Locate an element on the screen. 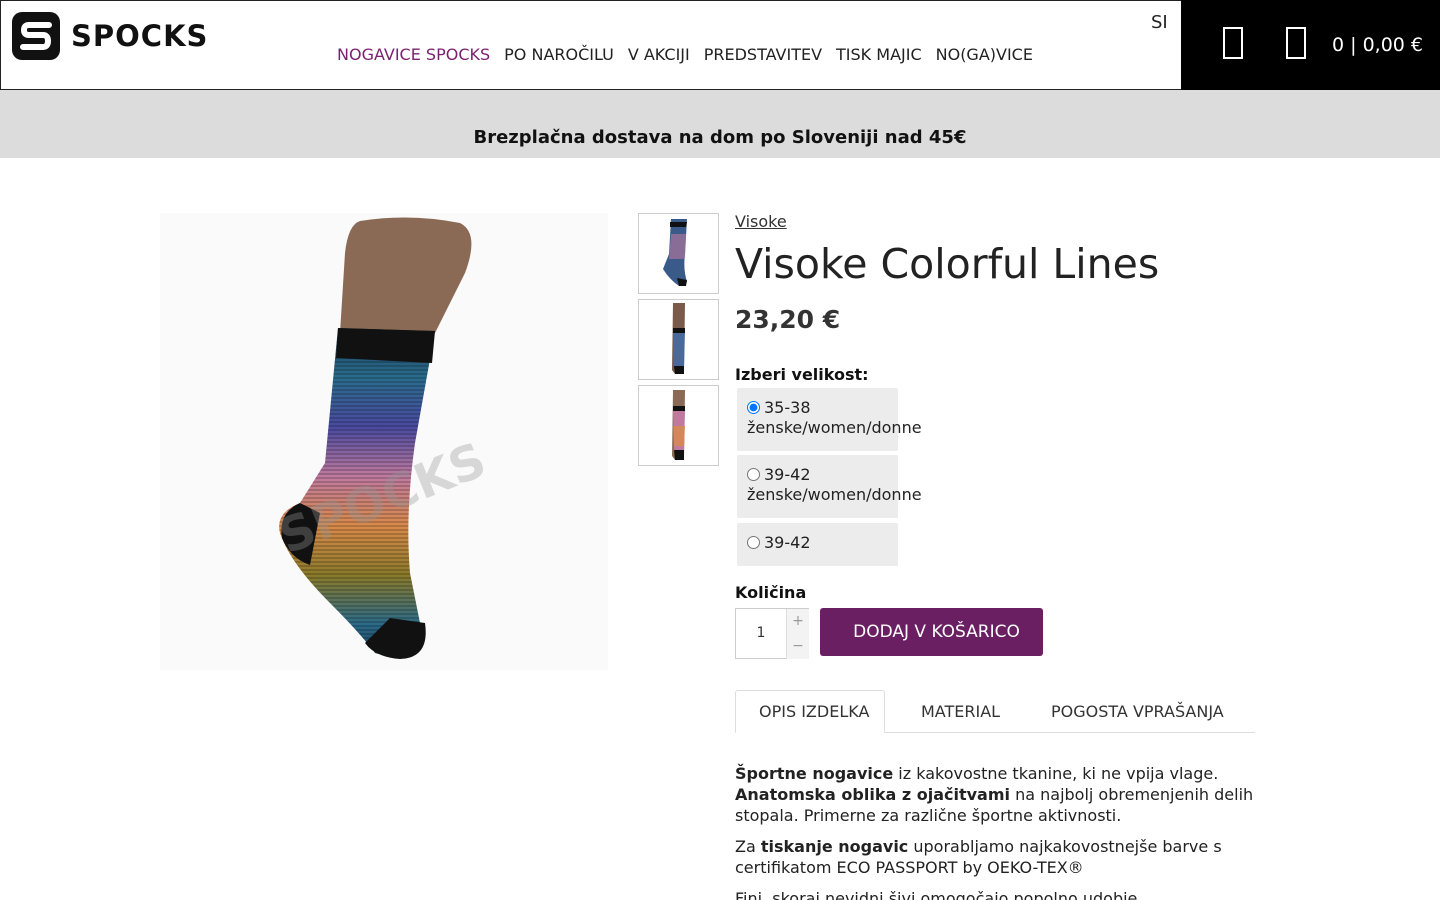 Image resolution: width=1440 pixels, height=900 pixels. size-option-2-line2: ženske/women/donne is located at coordinates (834, 494).